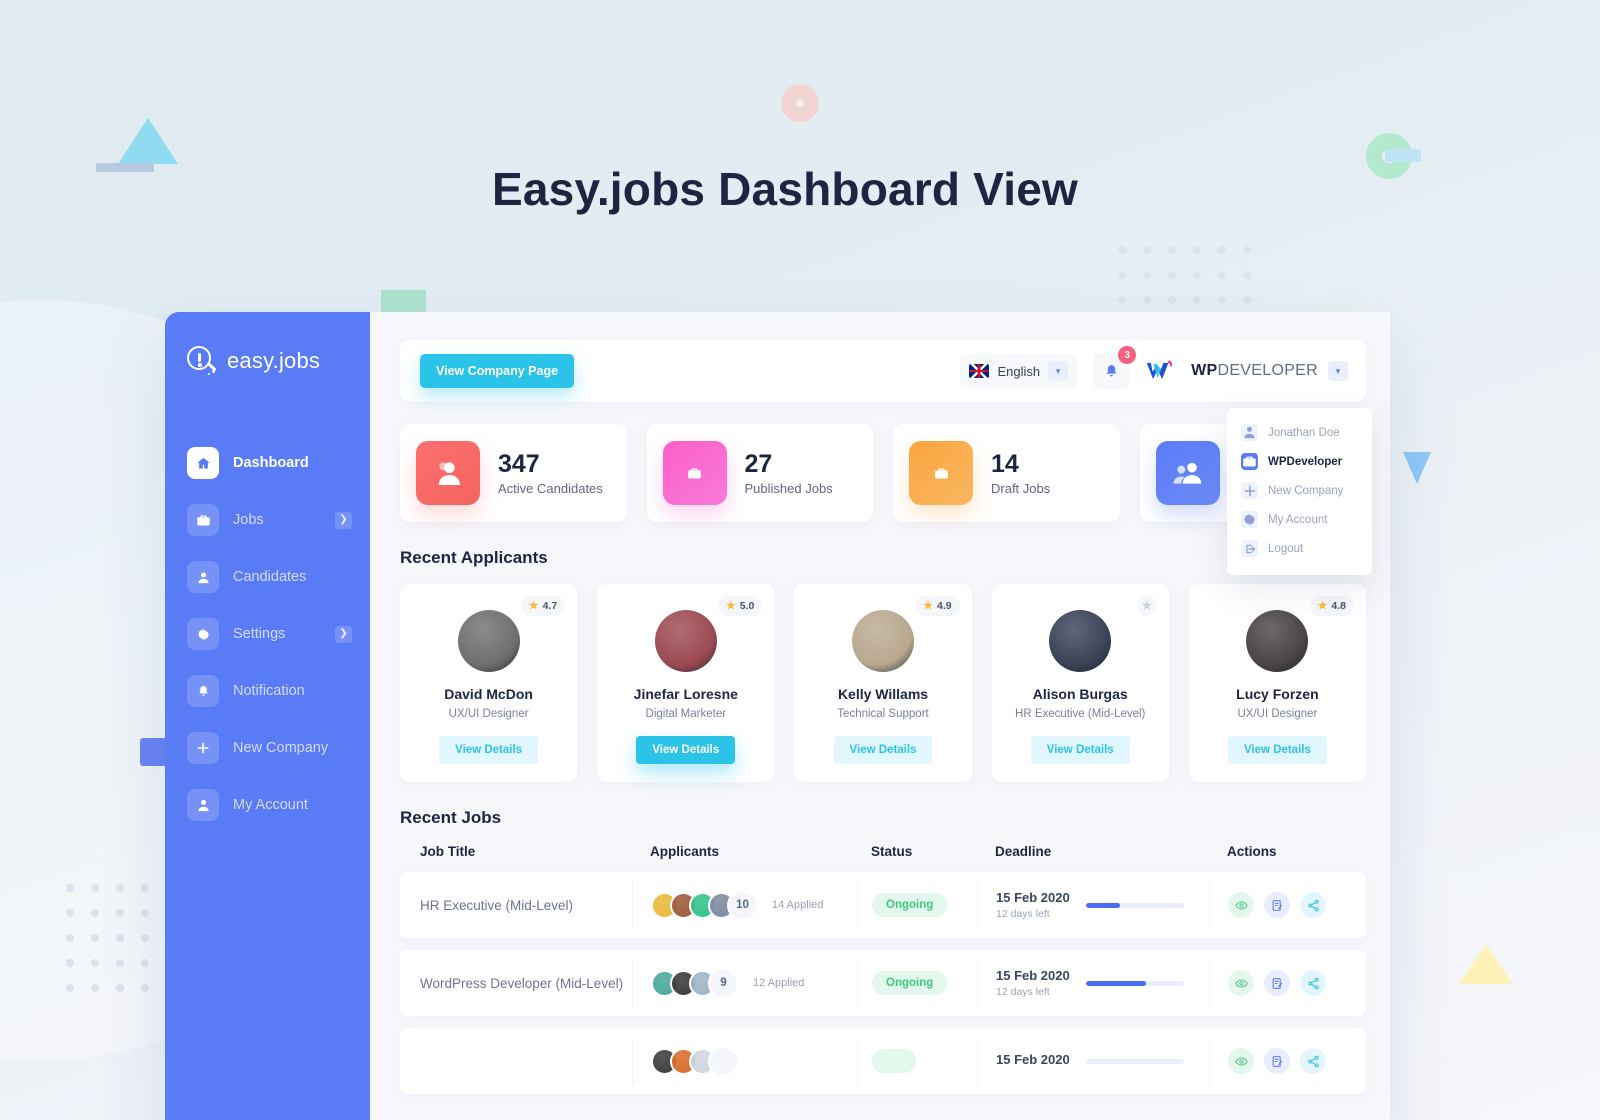  I want to click on language-selector: English ▾, so click(1019, 371).